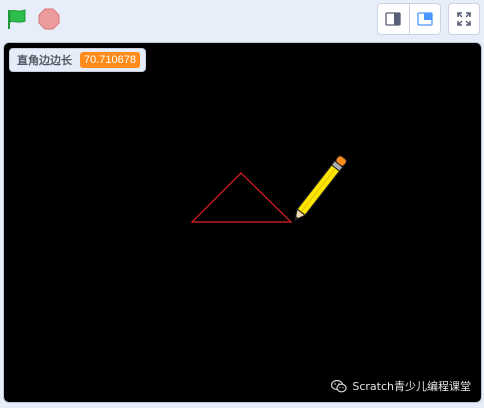 The height and width of the screenshot is (408, 484). Describe the element at coordinates (110, 60) in the screenshot. I see `monitor-value: 70.710678` at that location.